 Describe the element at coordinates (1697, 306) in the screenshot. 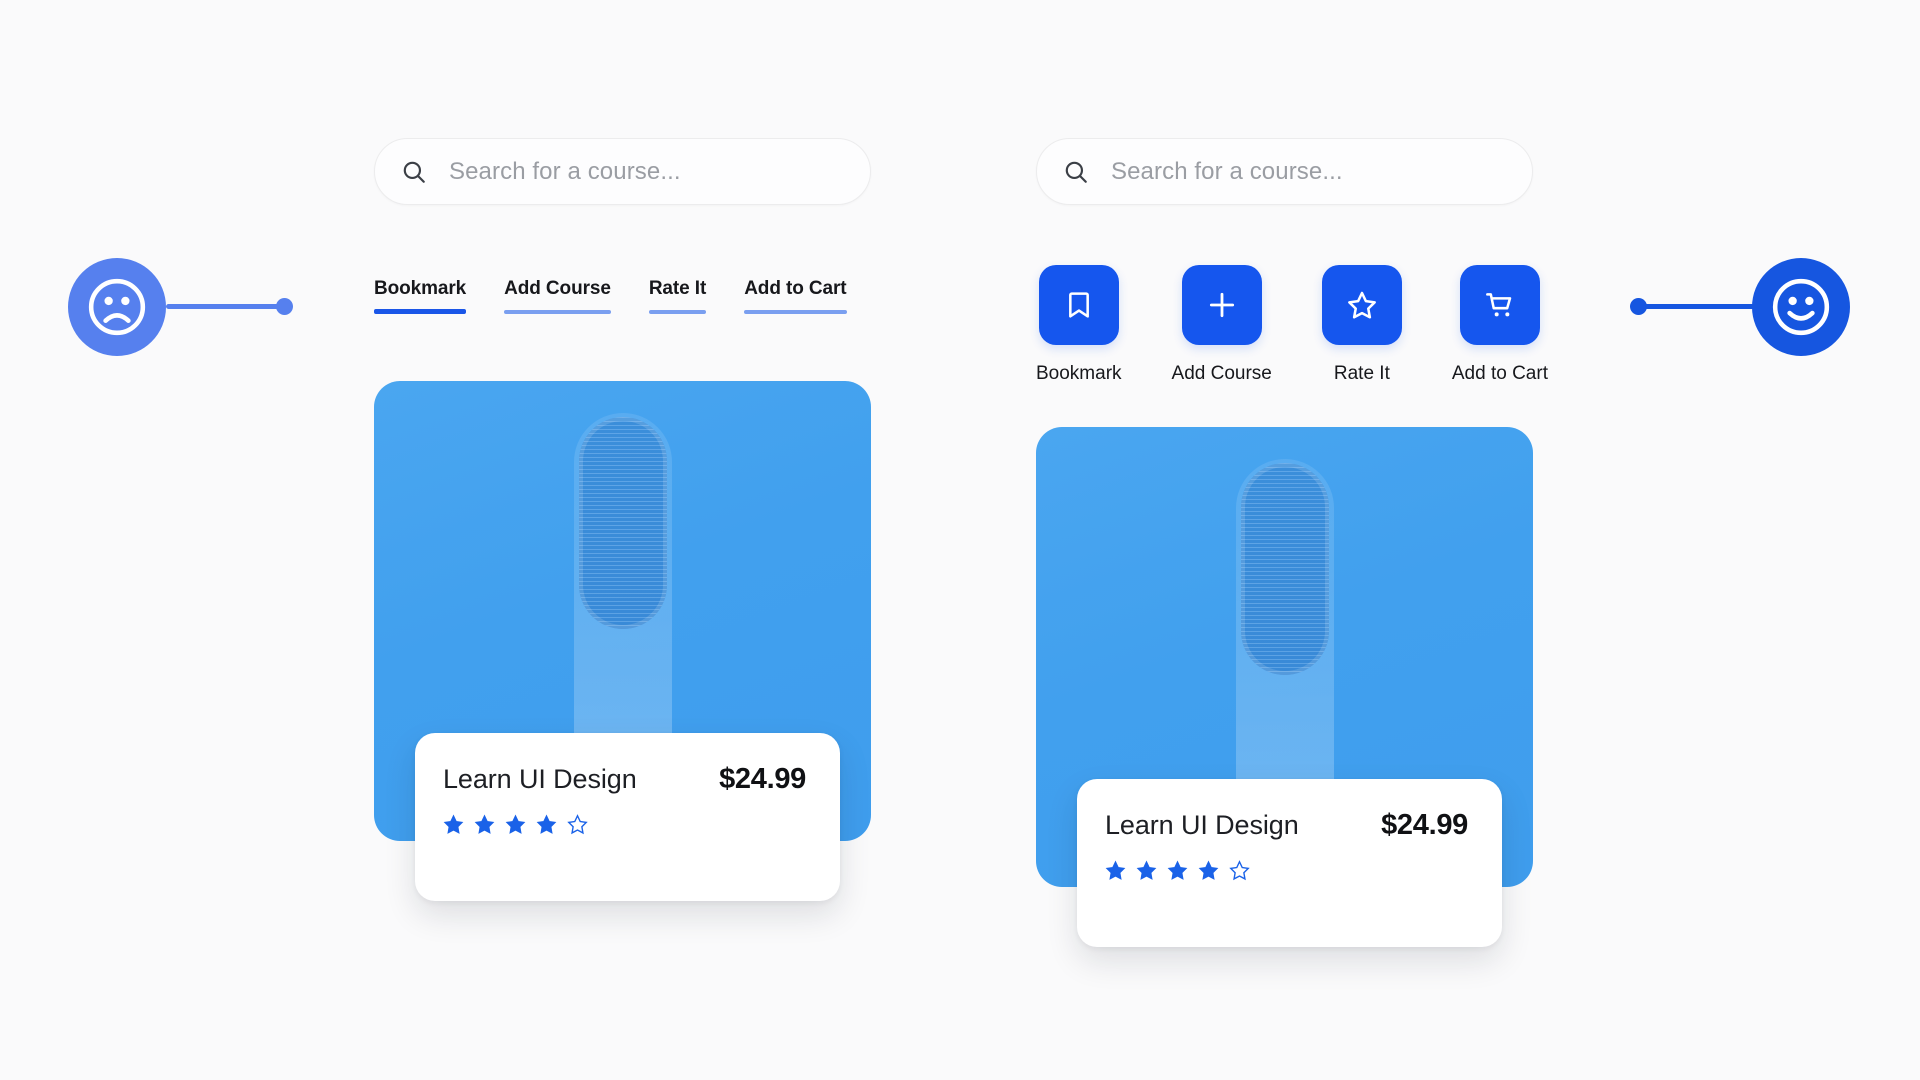

I see `right-connector-line` at that location.